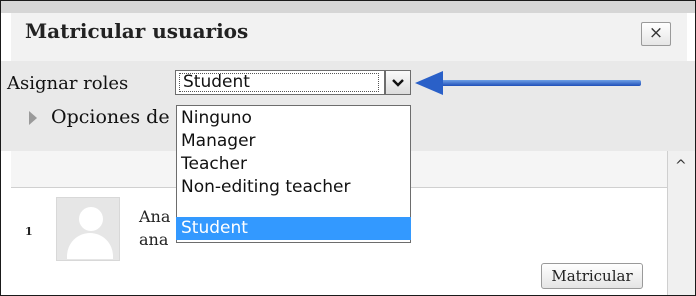 Image resolution: width=696 pixels, height=296 pixels. I want to click on expand-triangle-icon, so click(33, 118).